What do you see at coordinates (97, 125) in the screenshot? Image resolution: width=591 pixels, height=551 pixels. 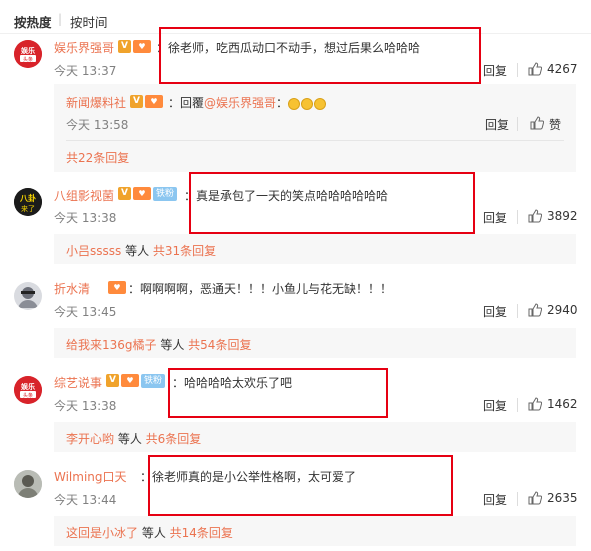 I see `reply-time: 今天 13:58` at bounding box center [97, 125].